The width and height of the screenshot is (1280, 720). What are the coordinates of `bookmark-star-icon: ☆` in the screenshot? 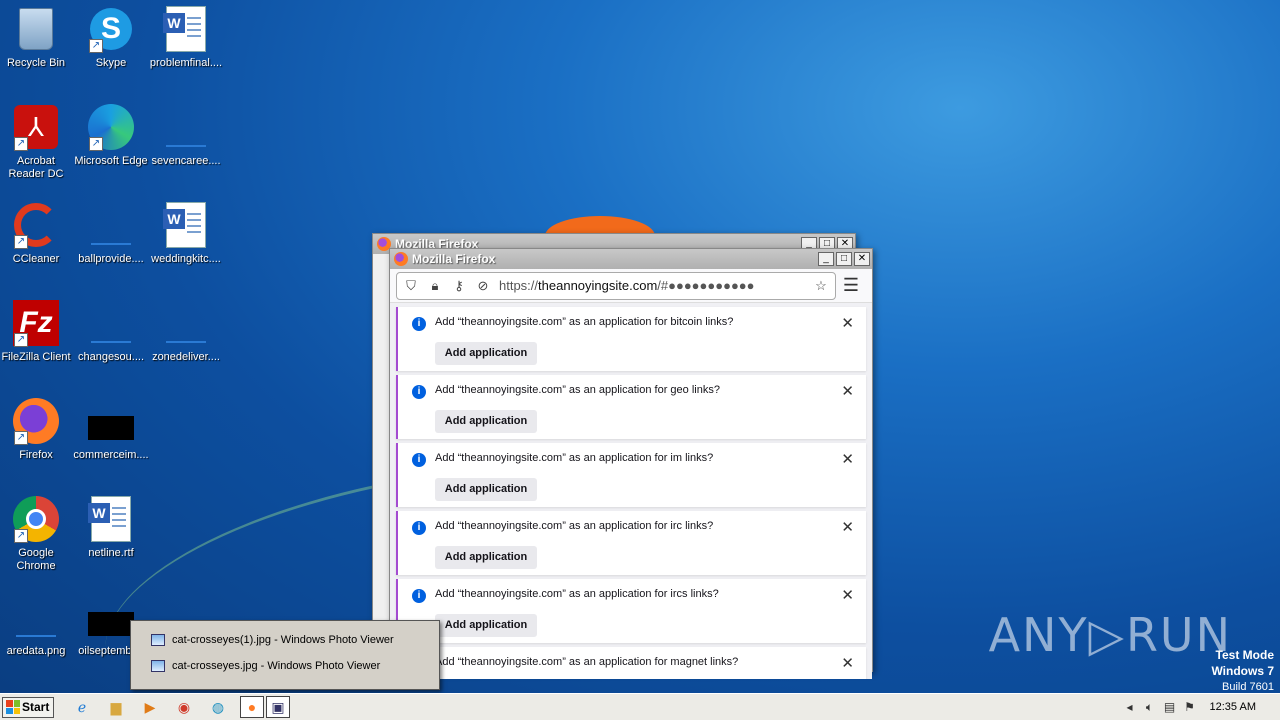 It's located at (821, 286).